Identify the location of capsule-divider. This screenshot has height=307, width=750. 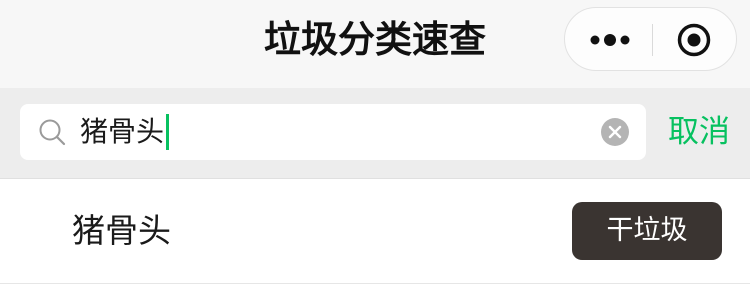
(652, 40).